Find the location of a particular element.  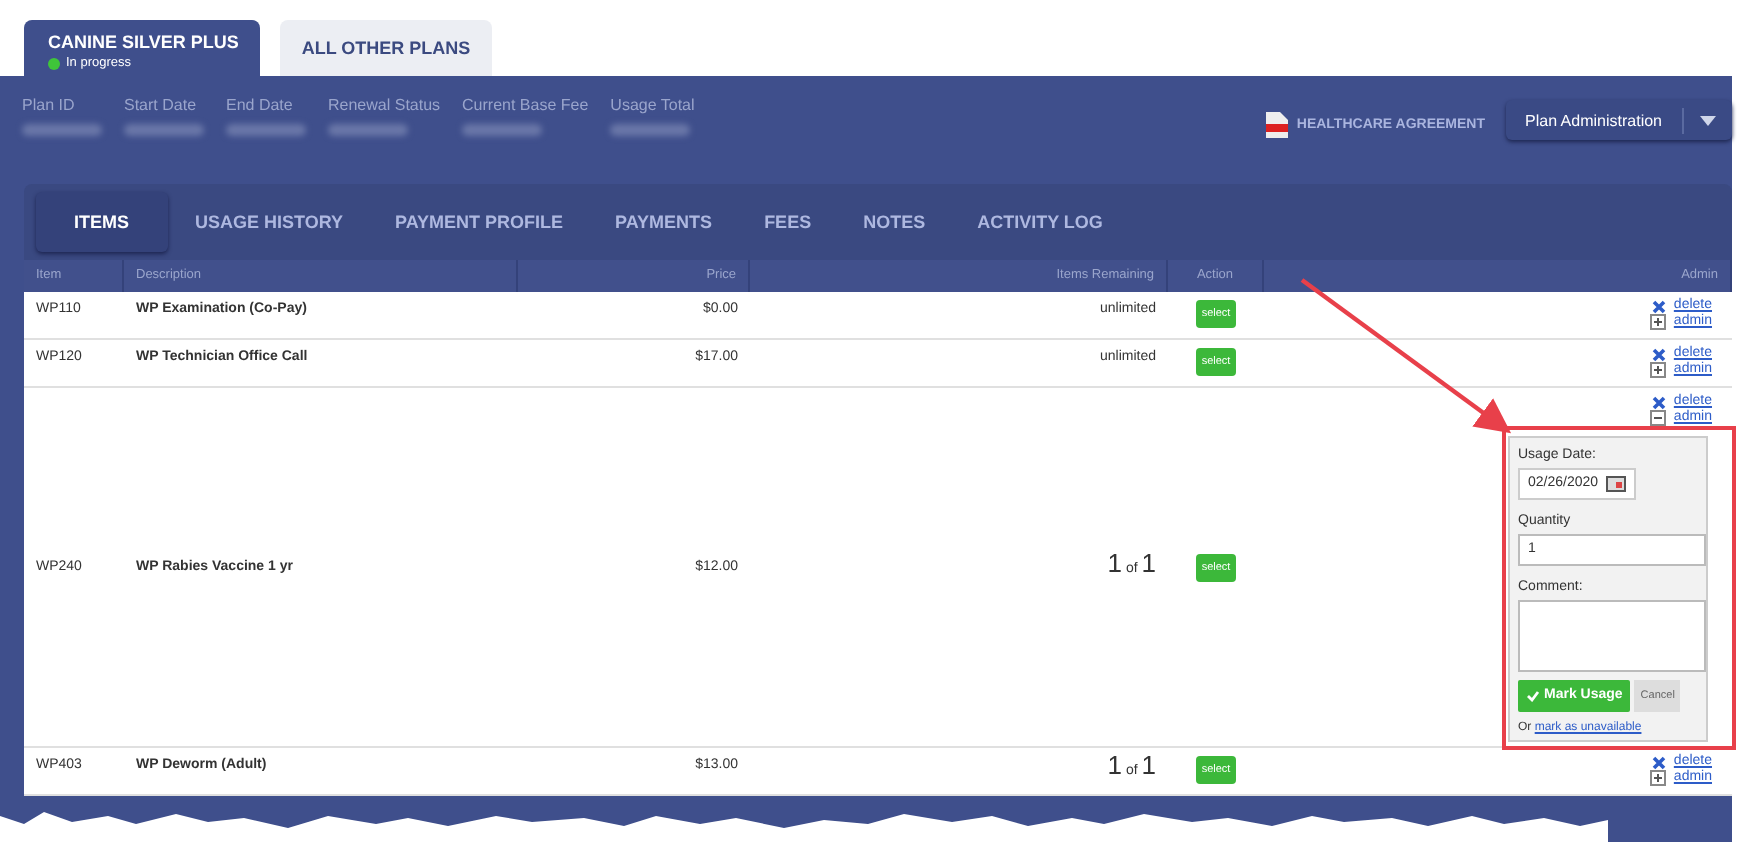

field-label: Plan ID is located at coordinates (49, 105).